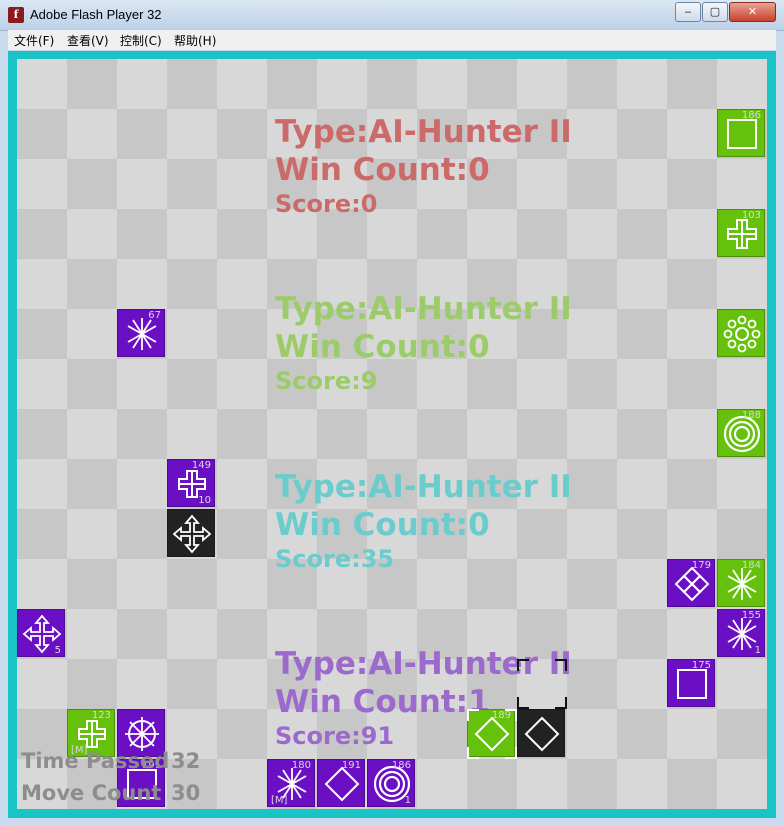  What do you see at coordinates (34, 40) in the screenshot?
I see `menu-file: 文件(F)` at bounding box center [34, 40].